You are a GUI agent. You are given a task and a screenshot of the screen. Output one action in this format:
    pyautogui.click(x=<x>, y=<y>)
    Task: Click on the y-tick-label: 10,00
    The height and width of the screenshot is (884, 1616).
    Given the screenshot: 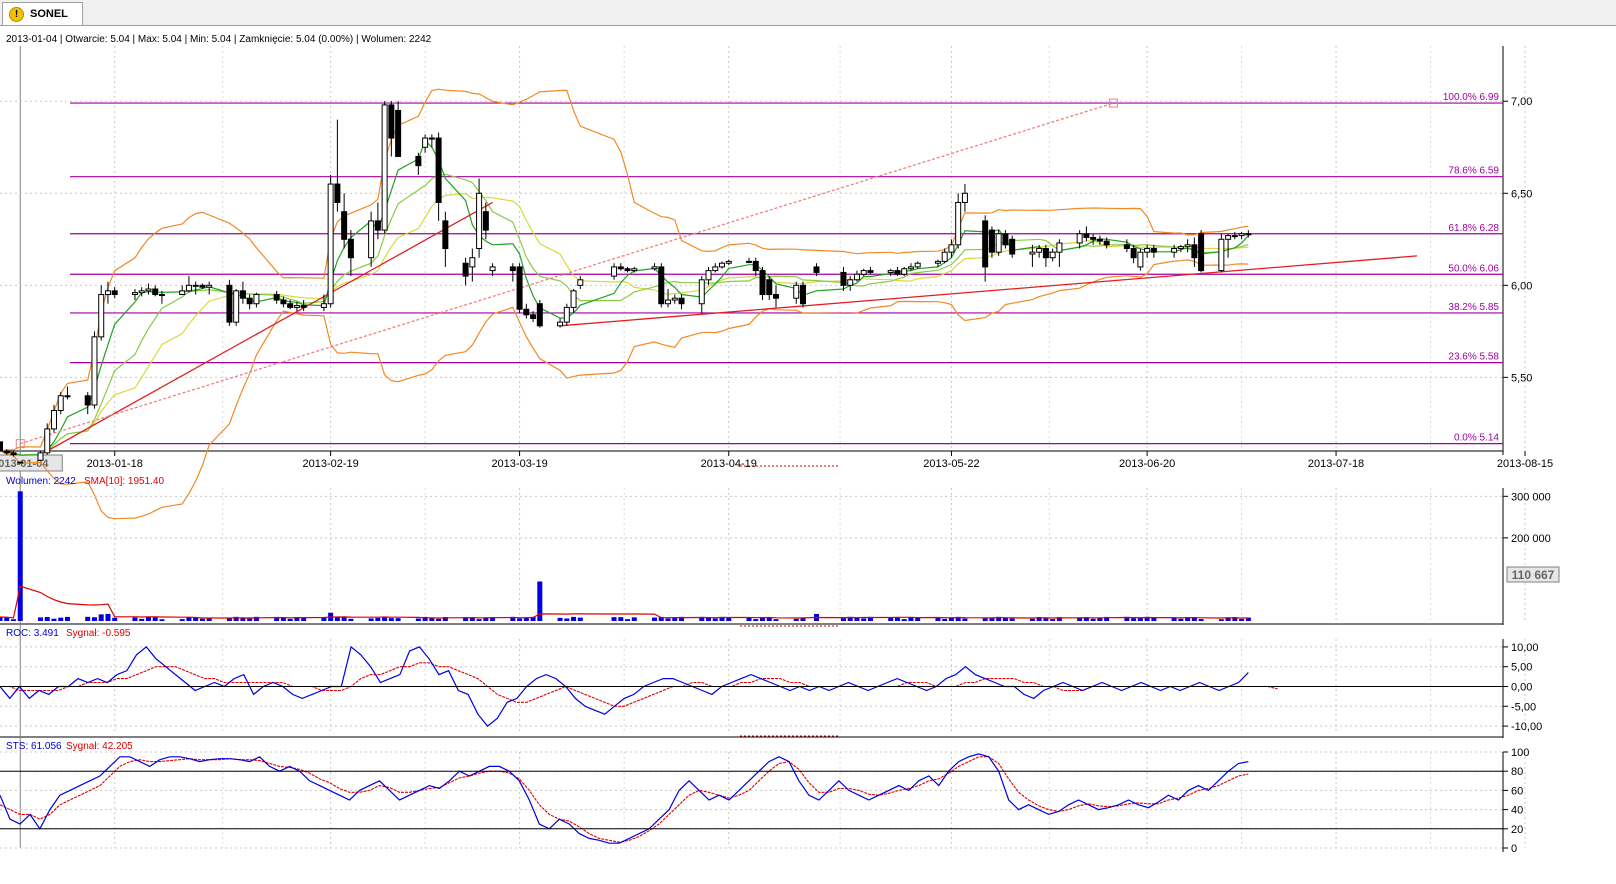 What is the action you would take?
    pyautogui.click(x=1525, y=648)
    